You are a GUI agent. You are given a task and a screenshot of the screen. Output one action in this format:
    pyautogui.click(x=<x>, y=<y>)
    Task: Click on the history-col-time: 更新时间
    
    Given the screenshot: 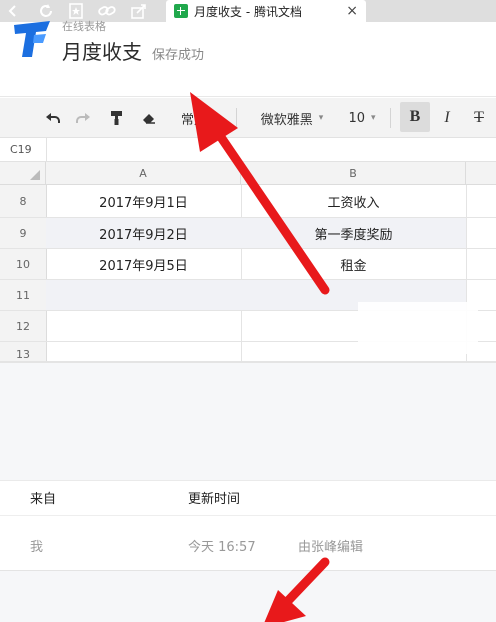 What is the action you would take?
    pyautogui.click(x=214, y=499)
    